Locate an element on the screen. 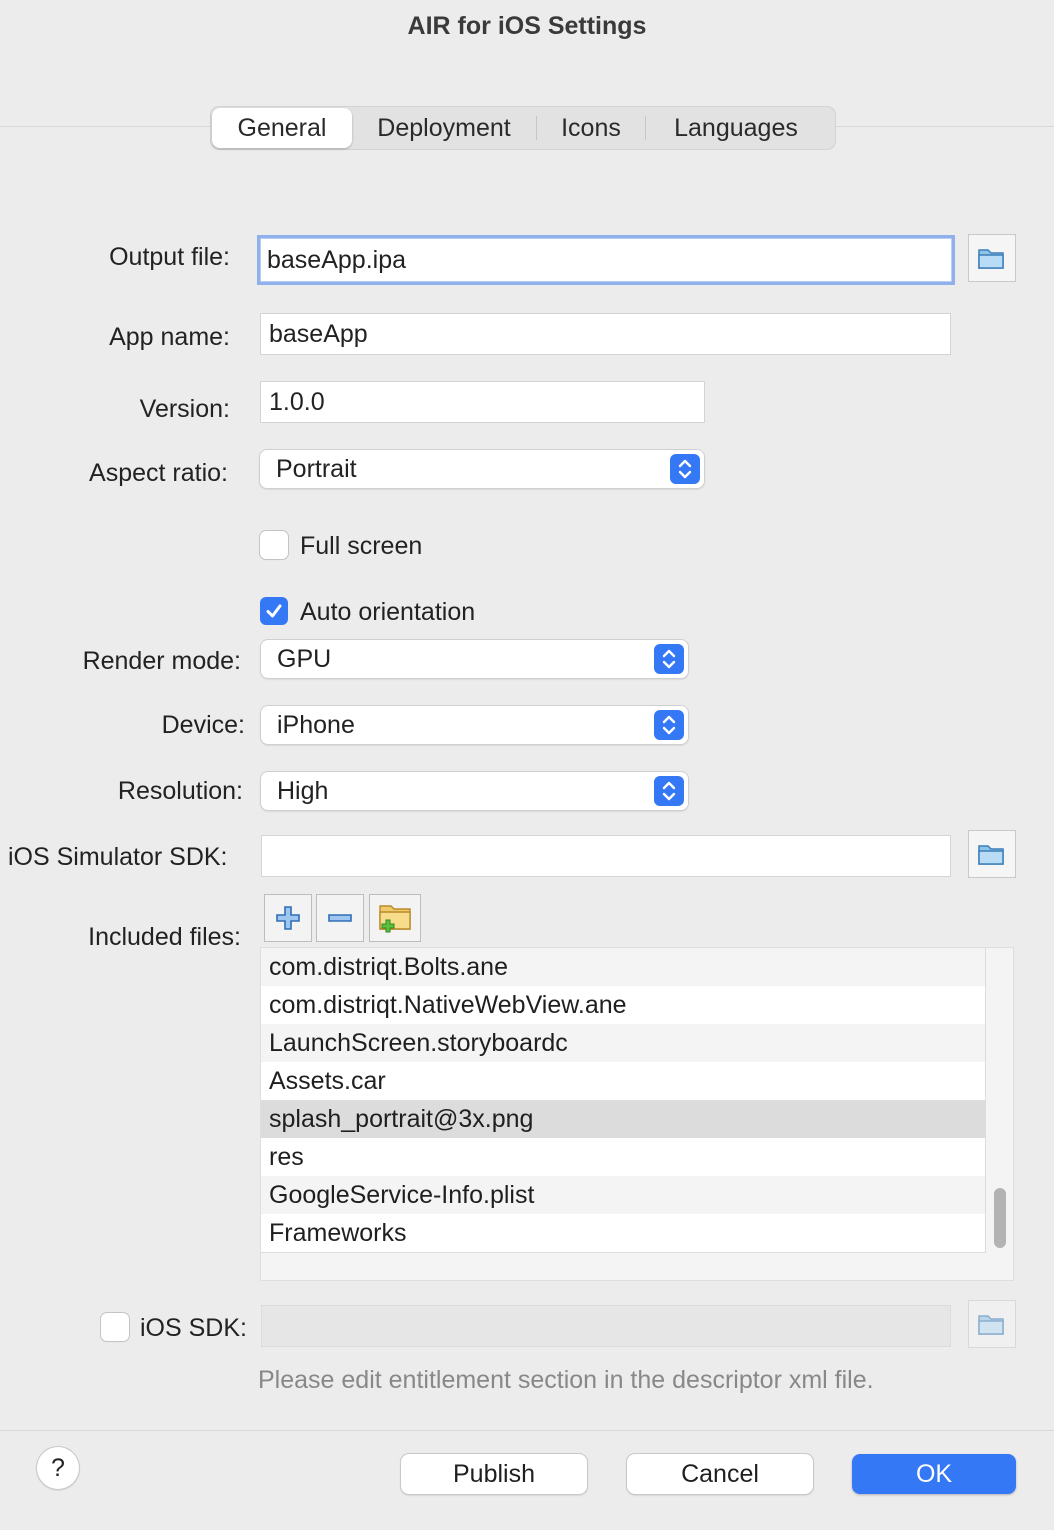 The image size is (1054, 1530). version-input: 1.0.0 is located at coordinates (482, 402).